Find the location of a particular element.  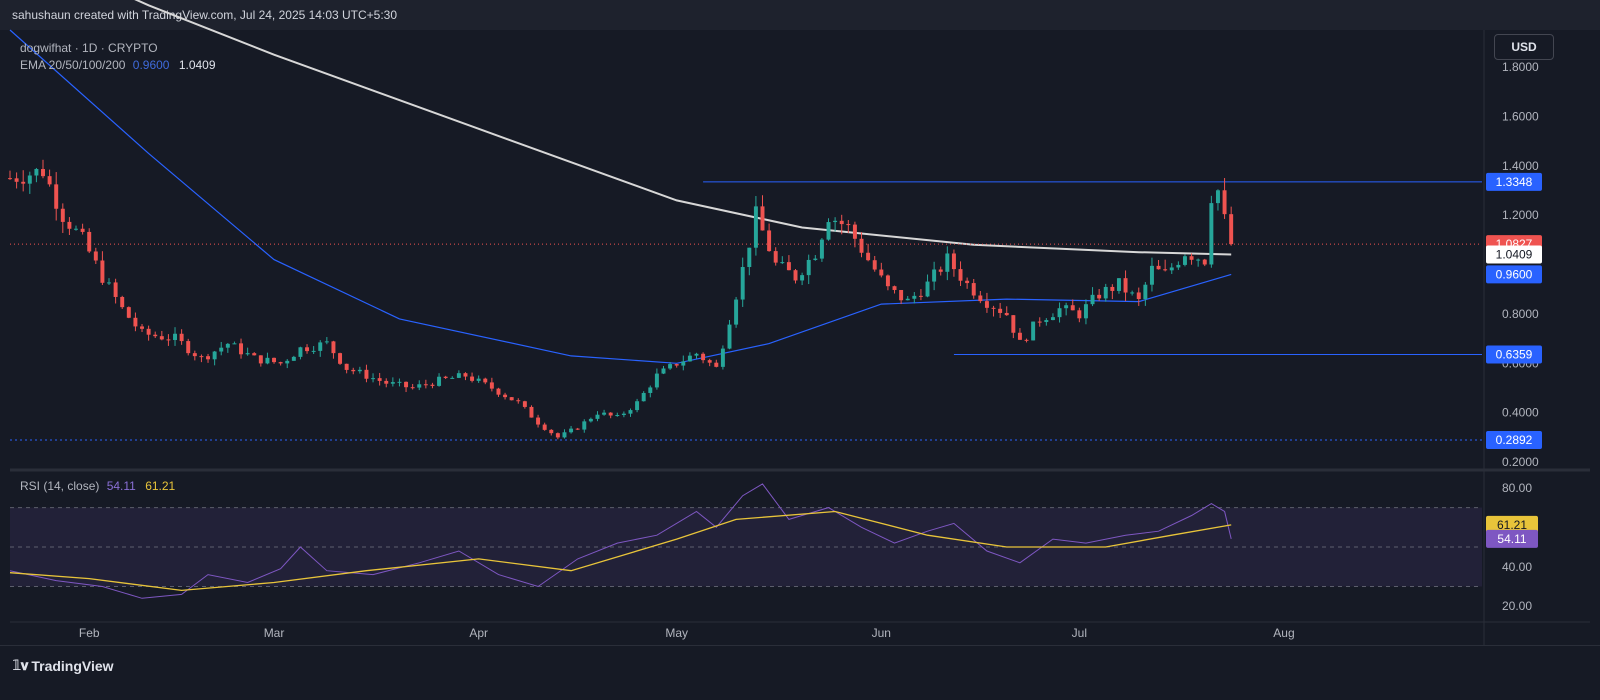

symbol-title: dogwifhat · 1D · CRYPTO is located at coordinates (118, 48).